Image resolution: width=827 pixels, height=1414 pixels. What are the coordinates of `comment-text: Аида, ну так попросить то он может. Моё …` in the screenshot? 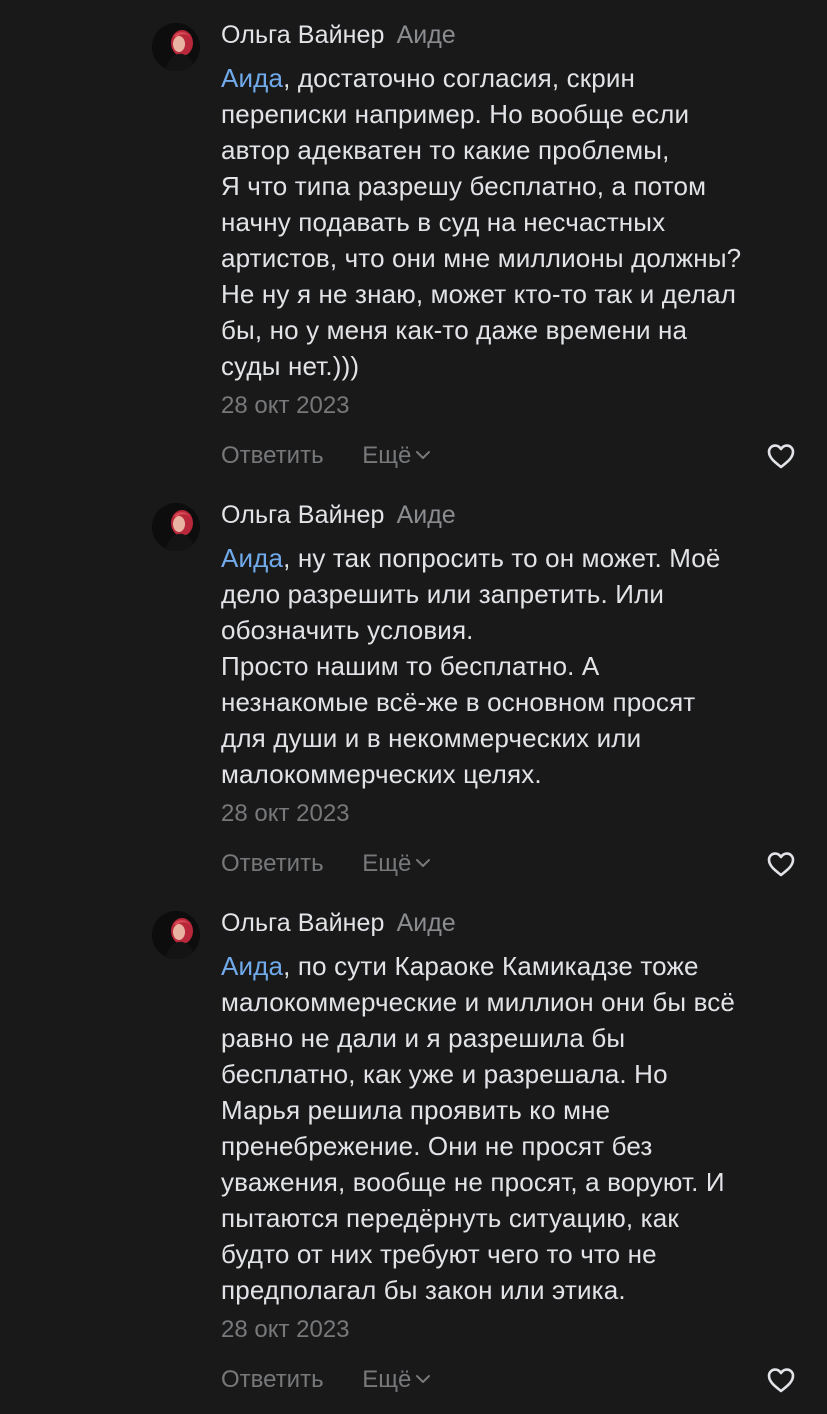 It's located at (516, 666).